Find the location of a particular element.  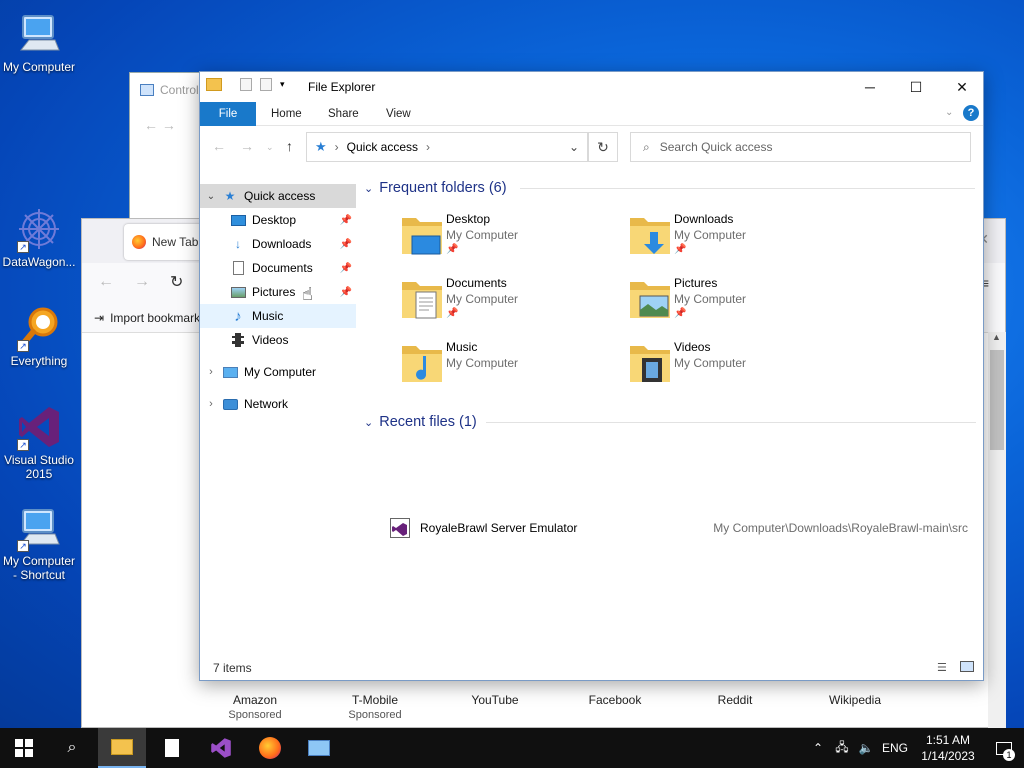

desktop-icon-my-computer: My Computer is located at coordinates (39, 42).